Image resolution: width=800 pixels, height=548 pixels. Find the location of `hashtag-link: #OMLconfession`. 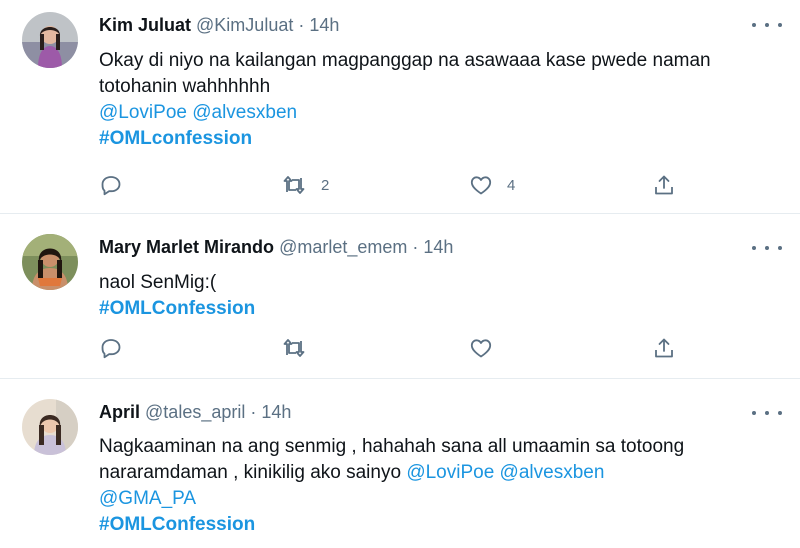

hashtag-link: #OMLconfession is located at coordinates (405, 139).